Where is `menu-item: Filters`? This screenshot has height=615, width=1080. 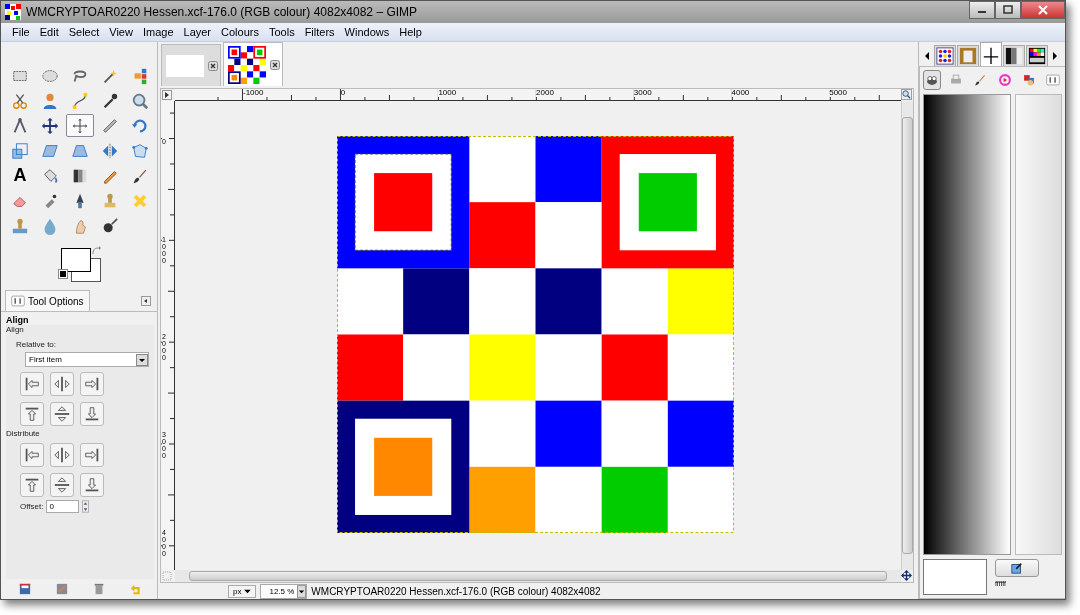 menu-item: Filters is located at coordinates (319, 32).